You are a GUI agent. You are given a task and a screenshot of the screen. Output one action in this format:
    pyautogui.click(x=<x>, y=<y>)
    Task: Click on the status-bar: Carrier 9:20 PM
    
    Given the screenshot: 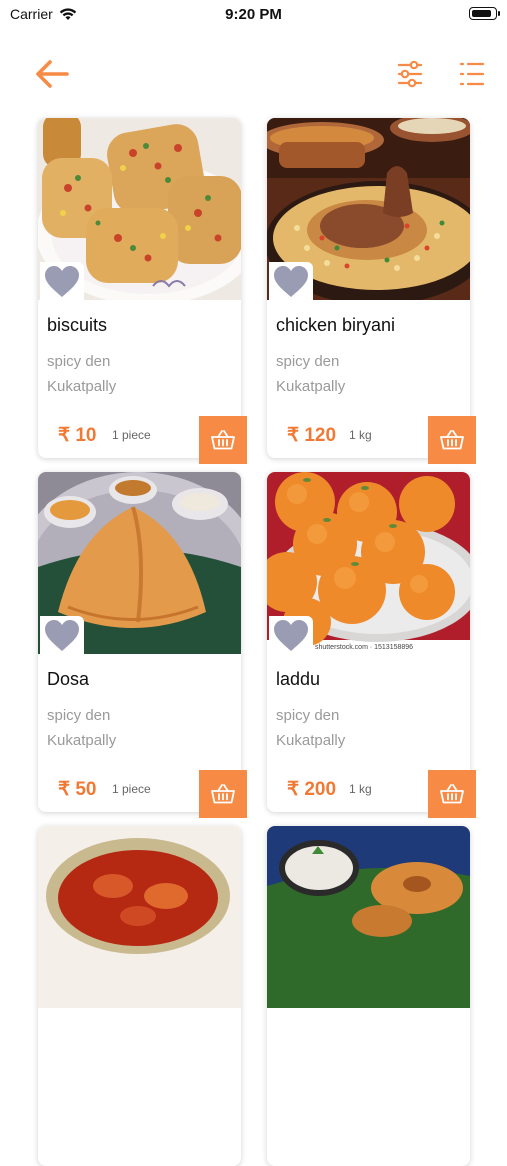 What is the action you would take?
    pyautogui.click(x=253, y=14)
    